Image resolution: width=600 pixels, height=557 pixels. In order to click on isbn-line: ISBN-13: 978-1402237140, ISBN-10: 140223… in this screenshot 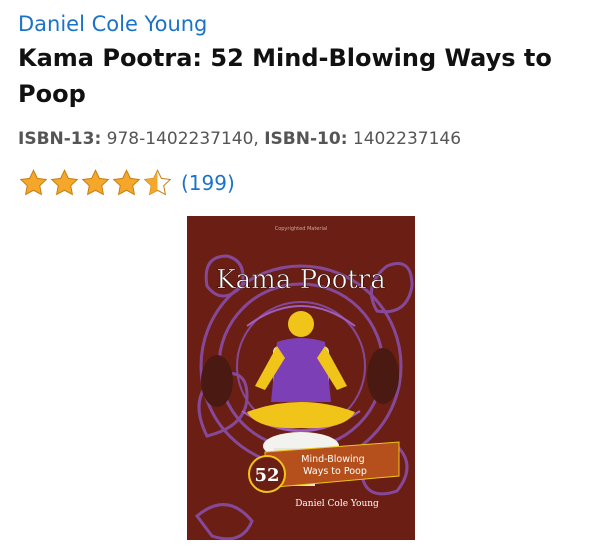, I will do `click(303, 139)`.